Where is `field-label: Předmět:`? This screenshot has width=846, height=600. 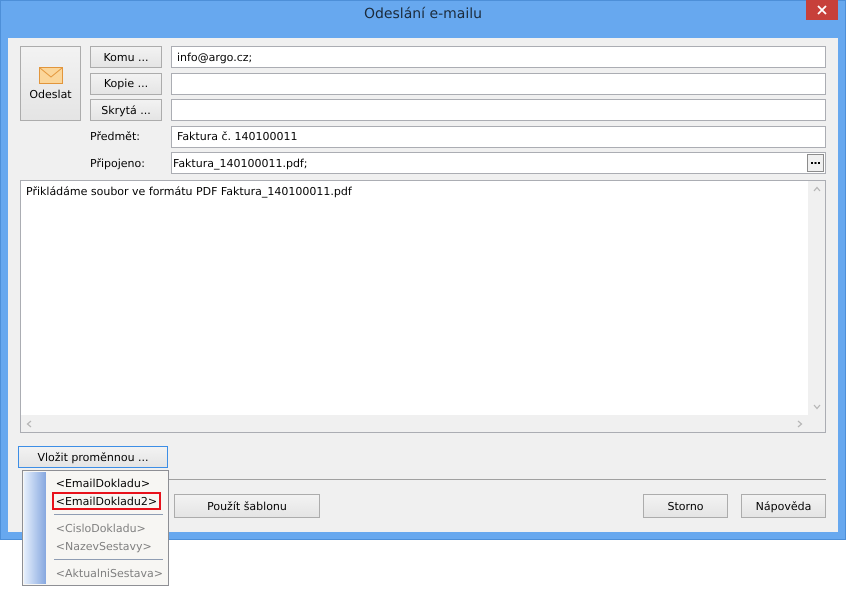 field-label: Předmět: is located at coordinates (115, 136).